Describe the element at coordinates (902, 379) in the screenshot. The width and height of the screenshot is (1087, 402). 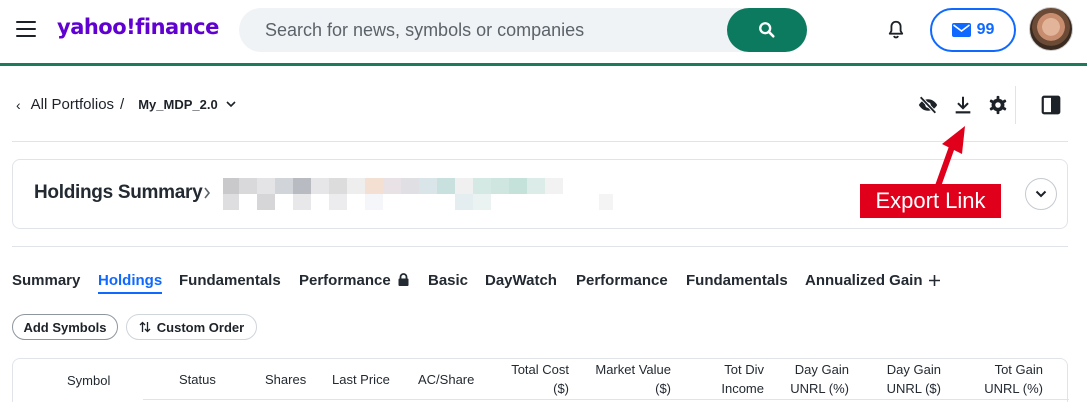
I see `column-header-day-gain-usd: Day Gain UNRL ($)` at that location.